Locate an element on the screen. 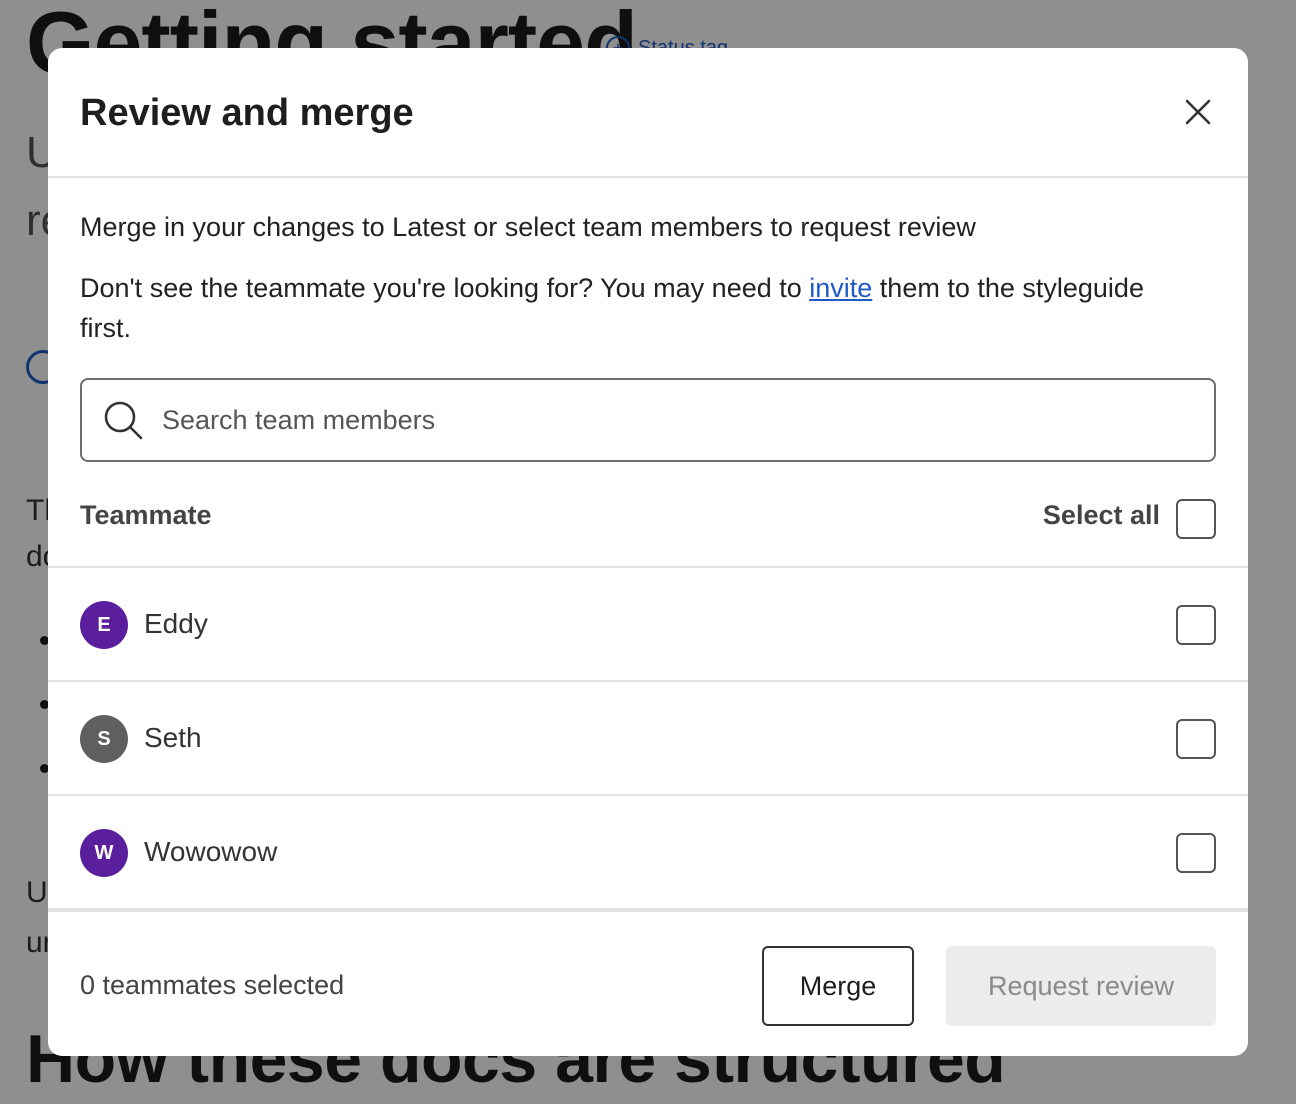 Image resolution: width=1296 pixels, height=1104 pixels. list-item: E Eddy is located at coordinates (648, 625).